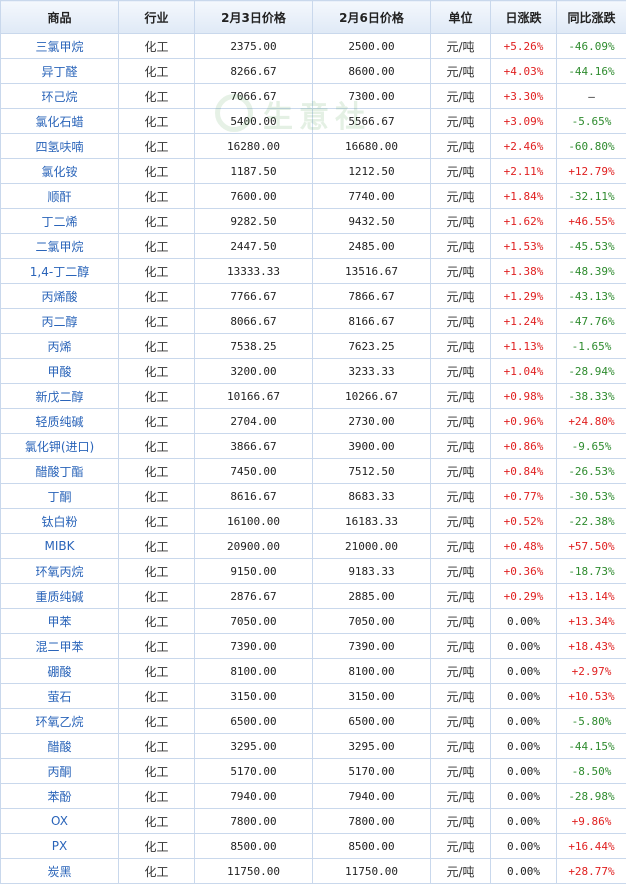 This screenshot has height=884, width=626. I want to click on yoy-change-cell: +9.86%, so click(591, 821).